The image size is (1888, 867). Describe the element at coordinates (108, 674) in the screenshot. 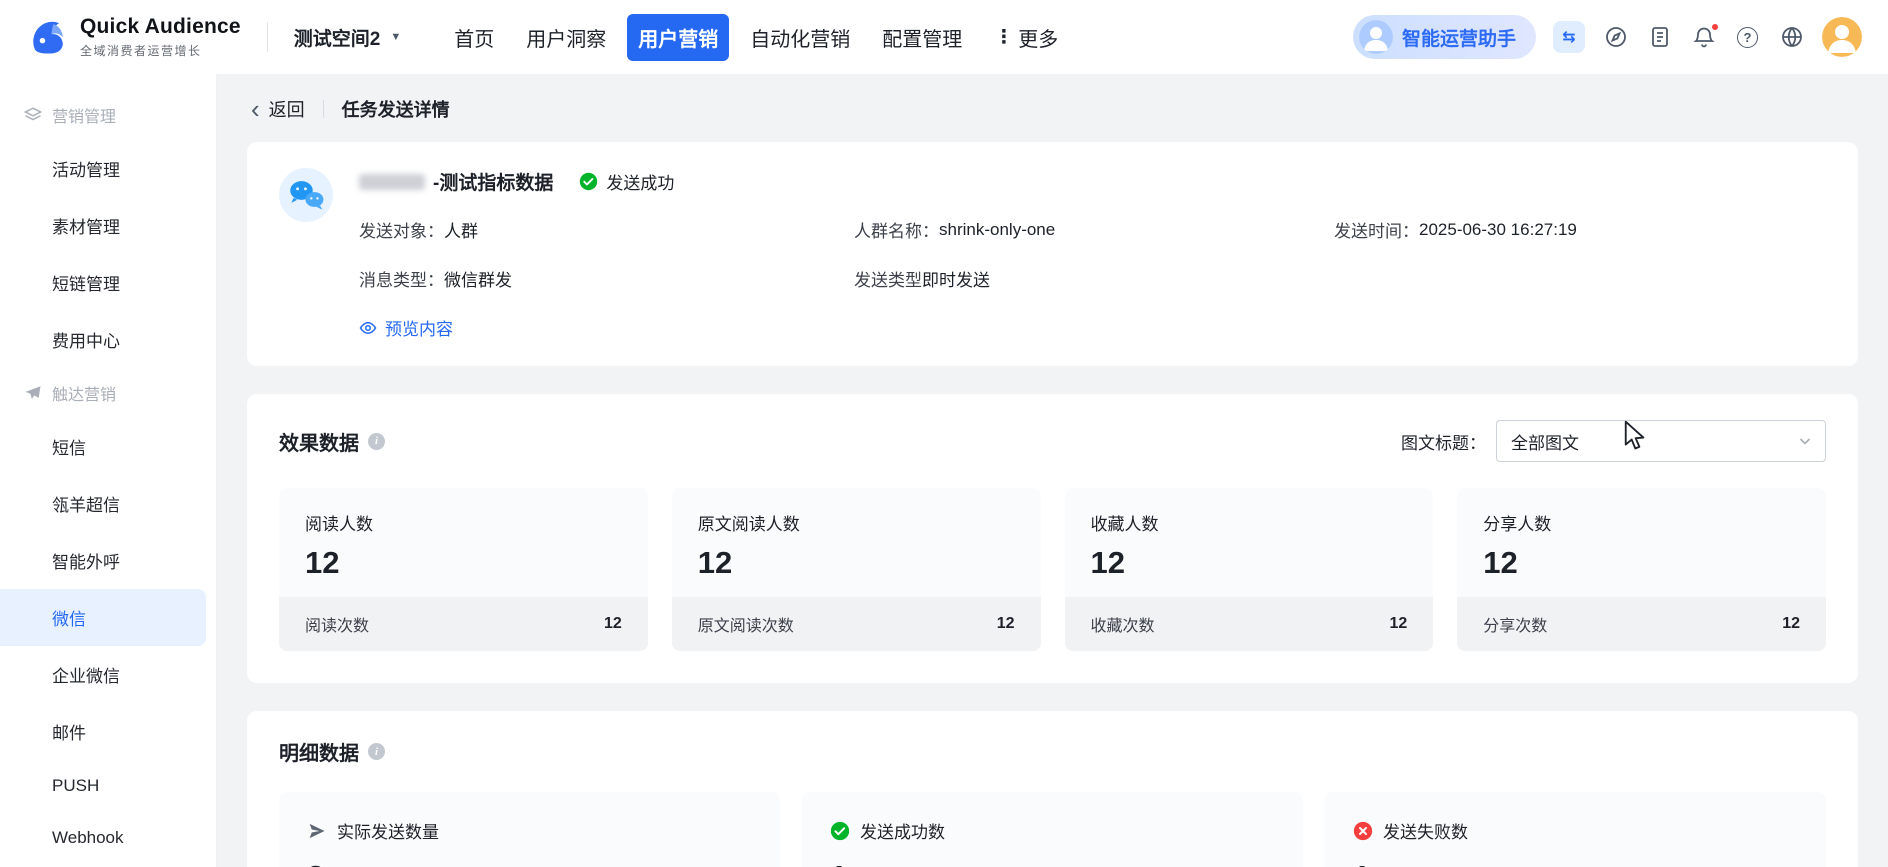

I see `sidebar-item-enterprise-wechat: 企业微信` at that location.